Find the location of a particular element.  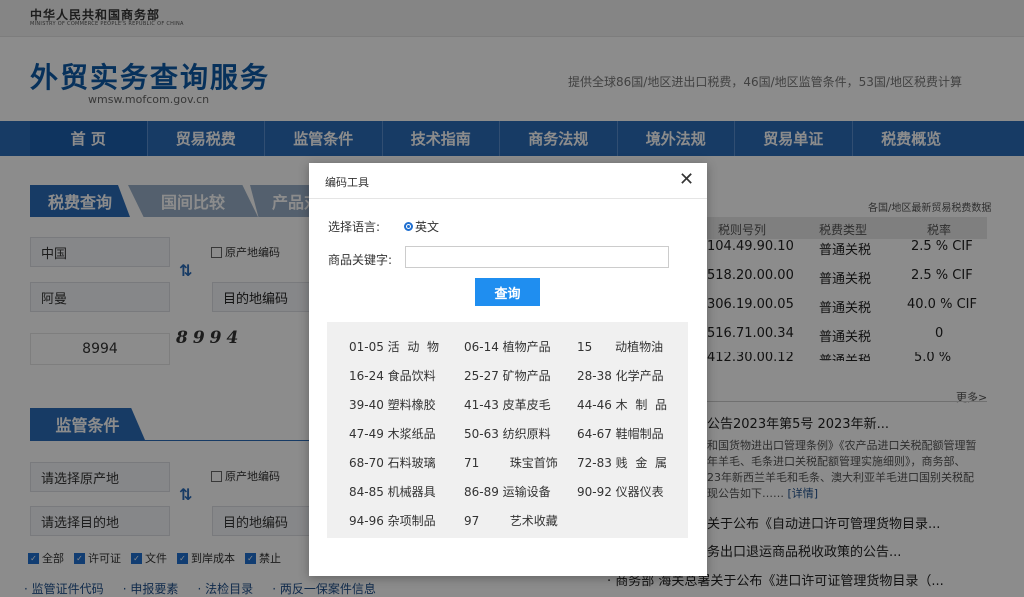

category-item: 06-14 植物产品 is located at coordinates (507, 346).